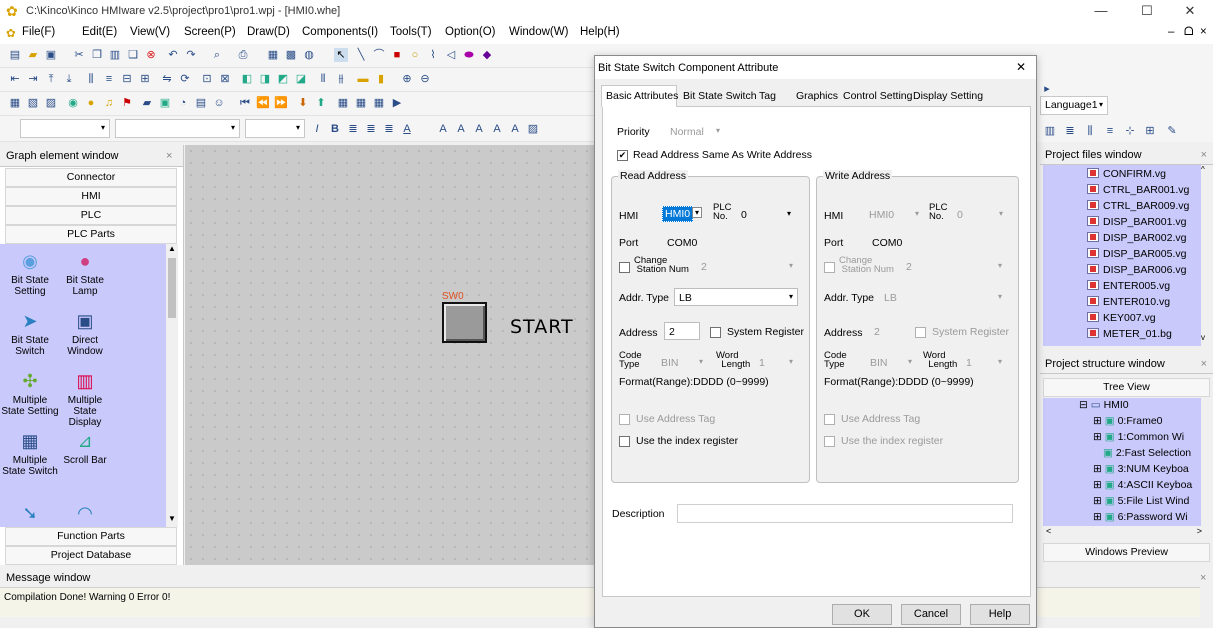 Image resolution: width=1213 pixels, height=628 pixels. What do you see at coordinates (201, 103) in the screenshot?
I see `recipe-icon: ▤` at bounding box center [201, 103].